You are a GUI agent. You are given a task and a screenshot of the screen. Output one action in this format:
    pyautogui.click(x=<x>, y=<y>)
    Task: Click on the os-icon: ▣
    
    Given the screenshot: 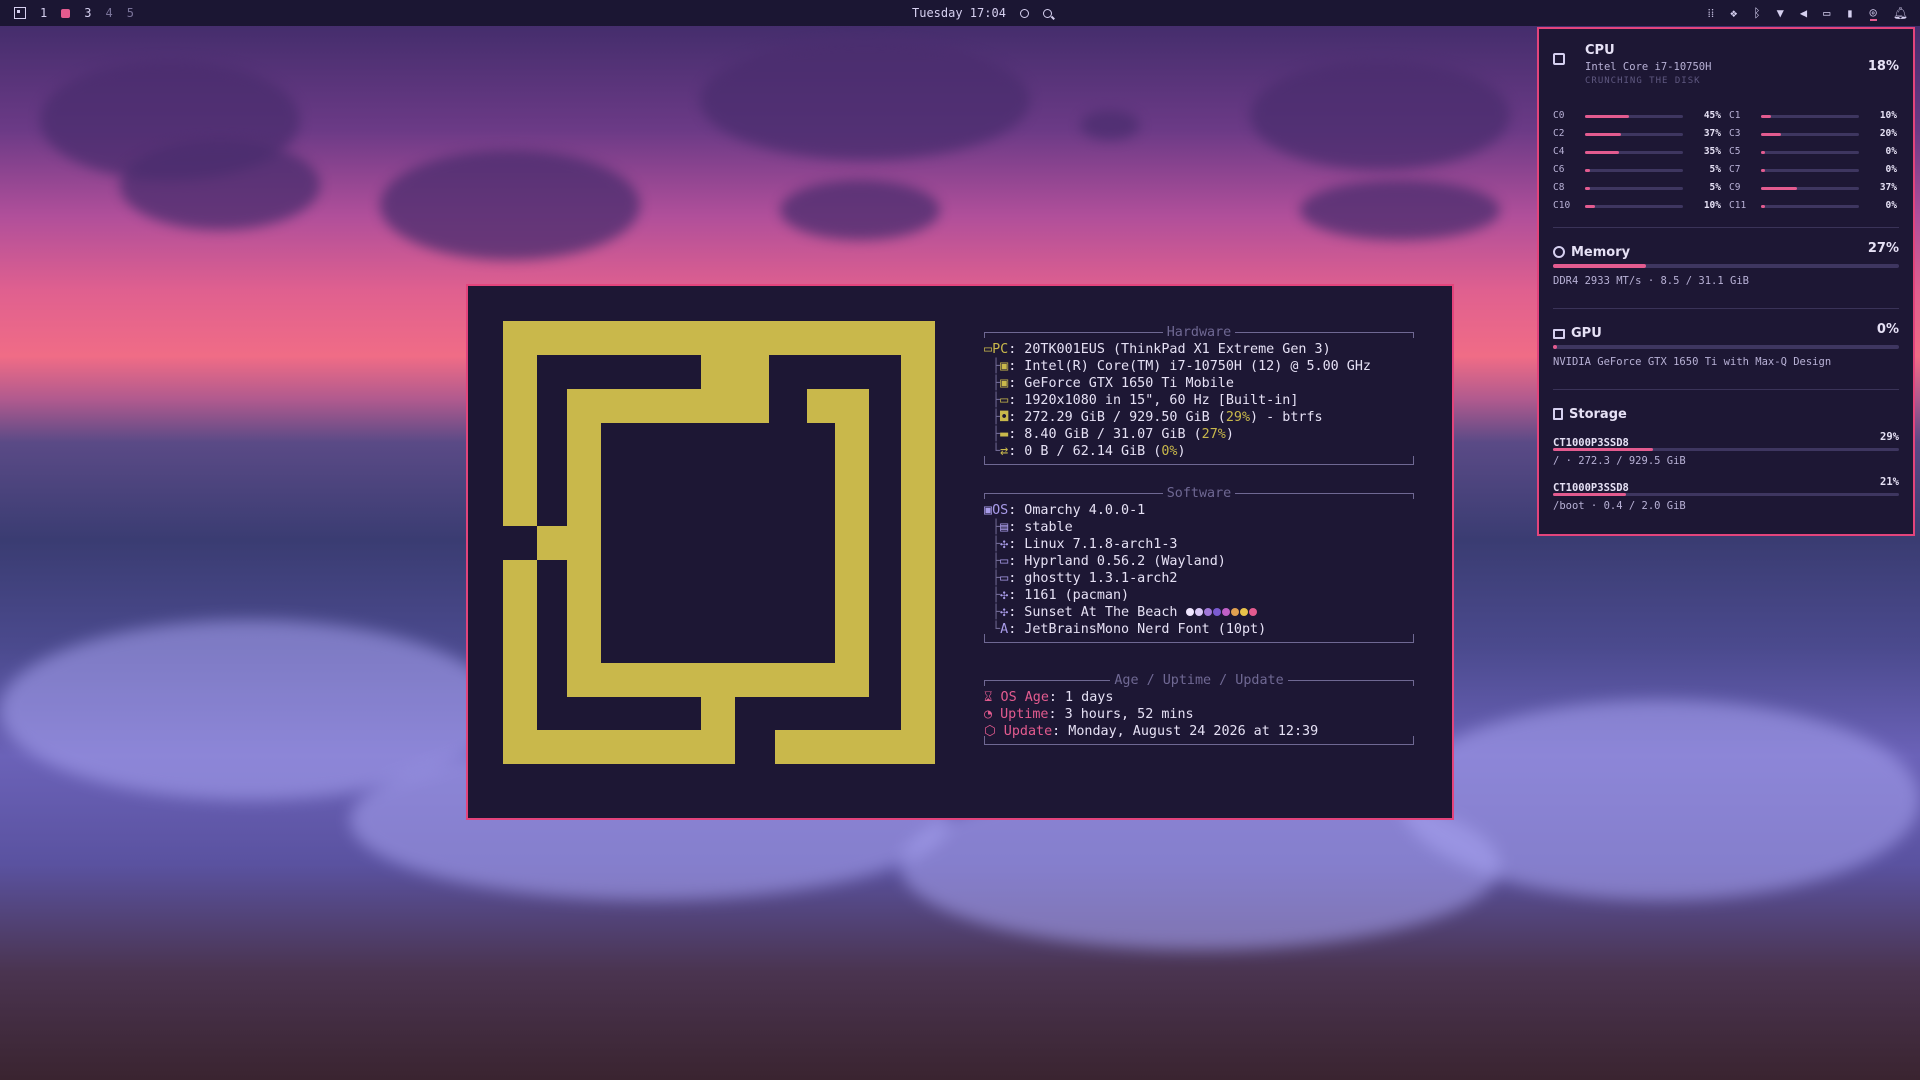 What is the action you would take?
    pyautogui.click(x=988, y=510)
    